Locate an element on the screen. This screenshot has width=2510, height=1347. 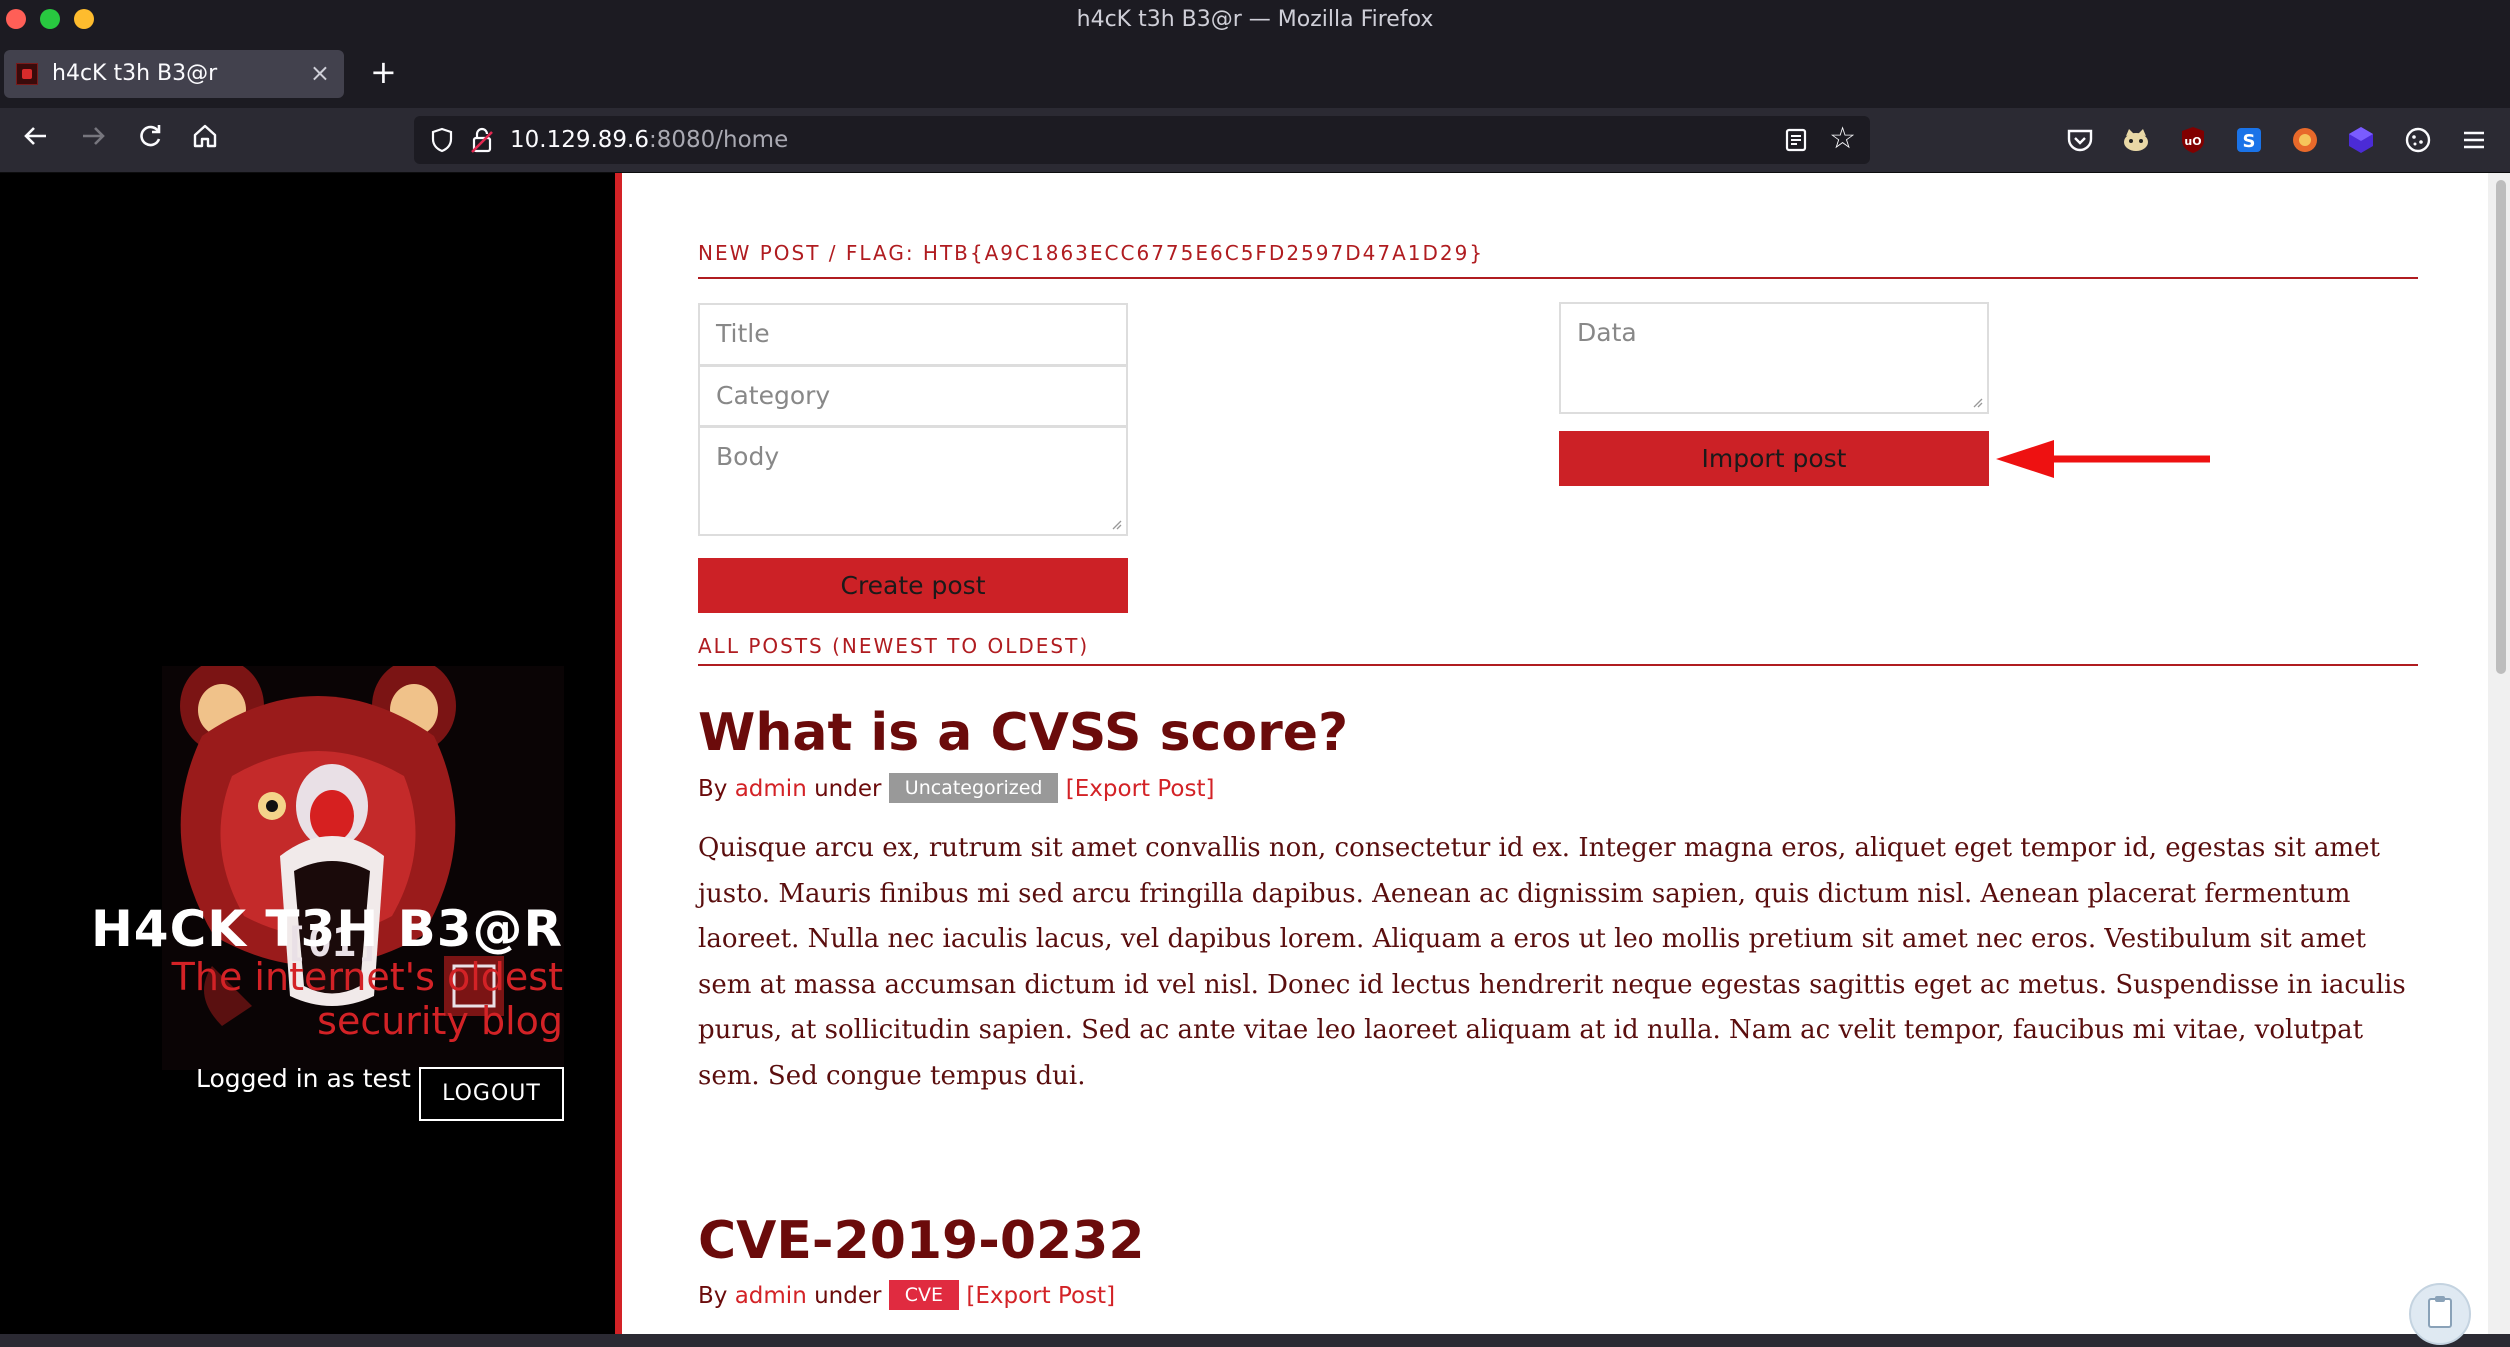
reload-button is located at coordinates (150, 140).